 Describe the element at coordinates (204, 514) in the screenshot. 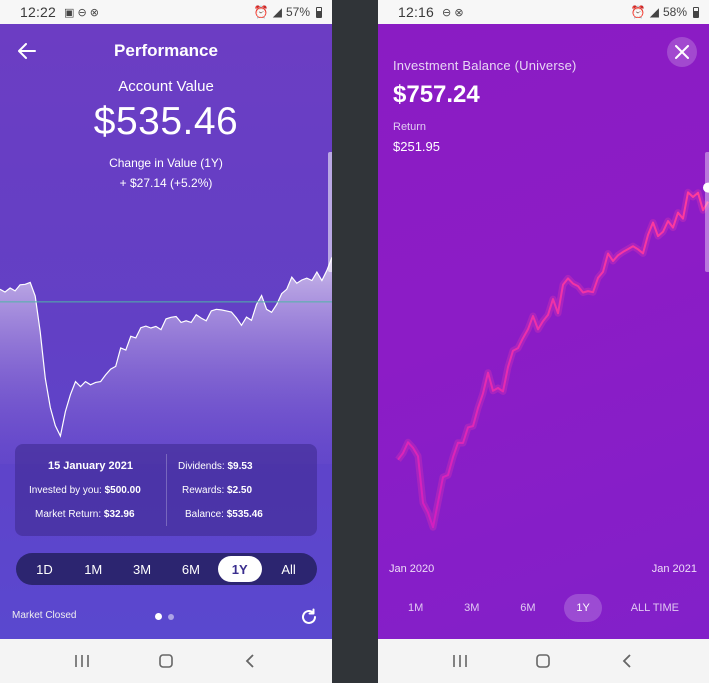

I see `balance-label: Balance:` at that location.